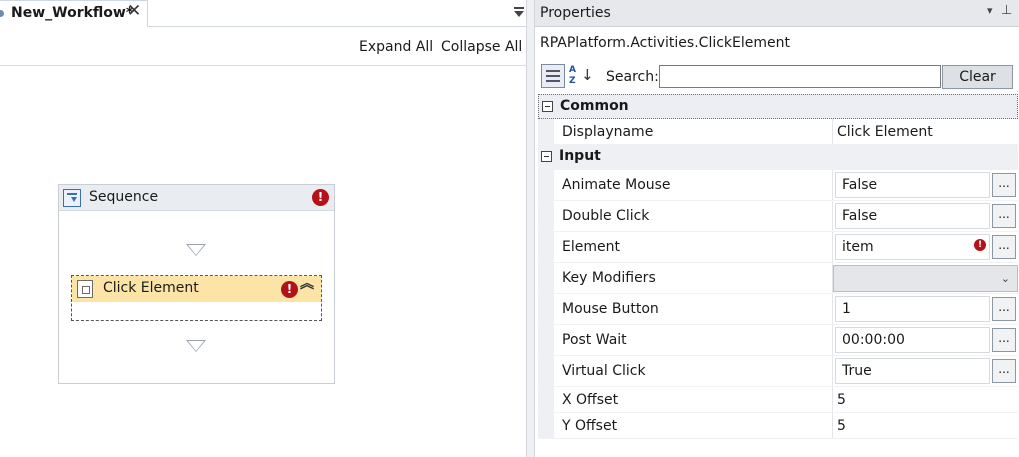 This screenshot has width=1019, height=457. What do you see at coordinates (977, 77) in the screenshot?
I see `clear-button: Clear` at bounding box center [977, 77].